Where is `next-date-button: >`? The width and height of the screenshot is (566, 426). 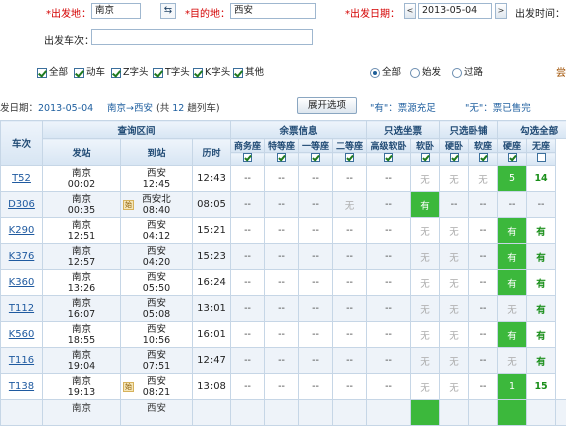 next-date-button: > is located at coordinates (501, 11).